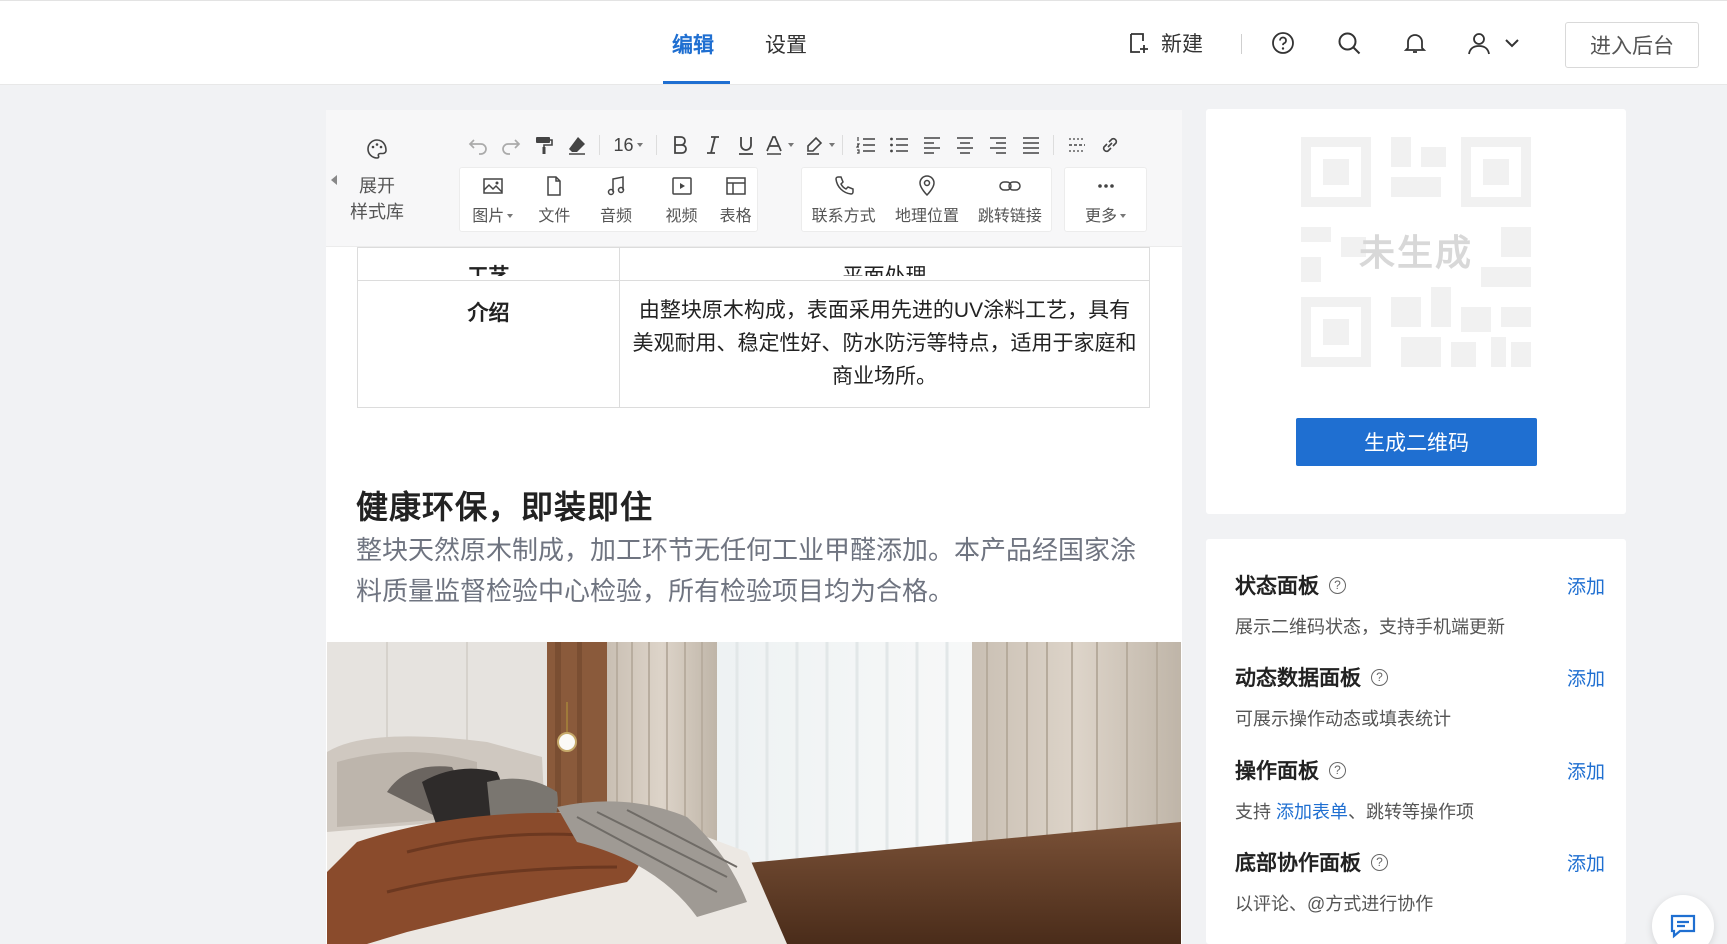 The height and width of the screenshot is (944, 1727). What do you see at coordinates (615, 216) in the screenshot?
I see `insert-audio-label: 音频` at bounding box center [615, 216].